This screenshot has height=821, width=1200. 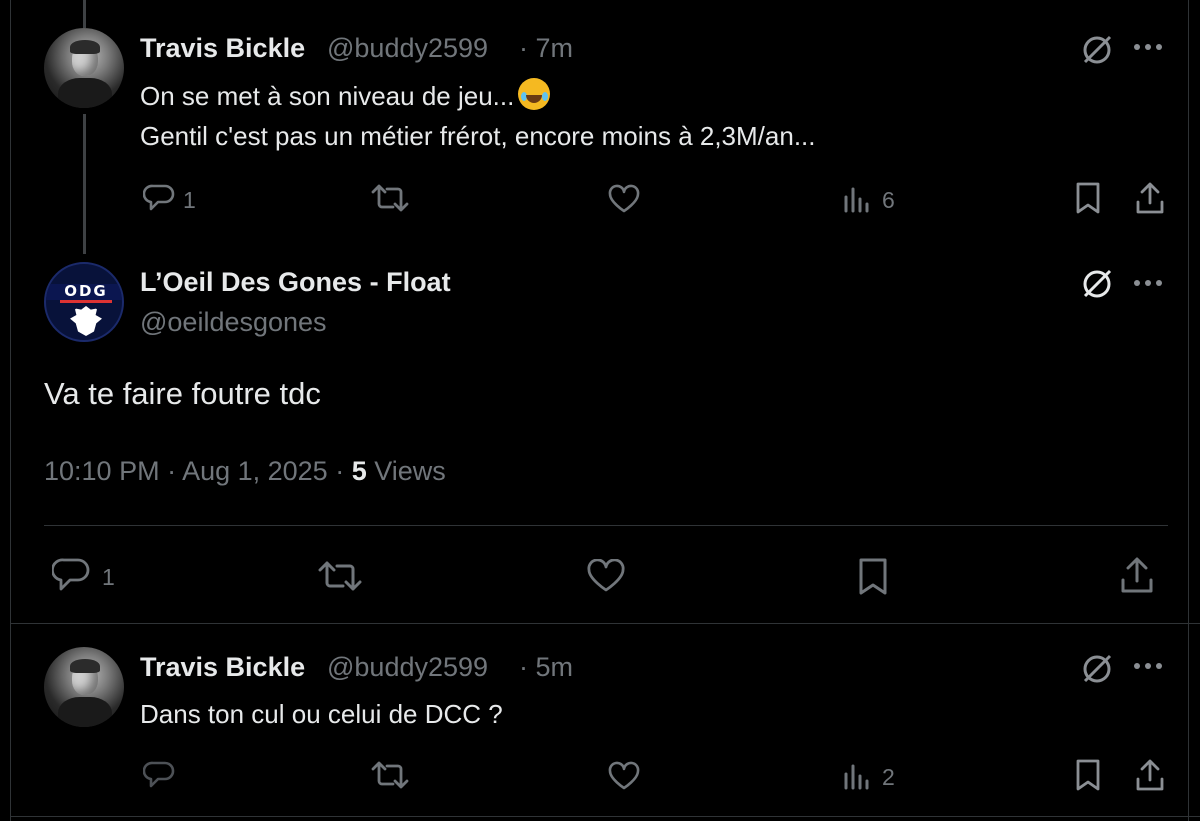 I want to click on avatar: ODG, so click(x=84, y=302).